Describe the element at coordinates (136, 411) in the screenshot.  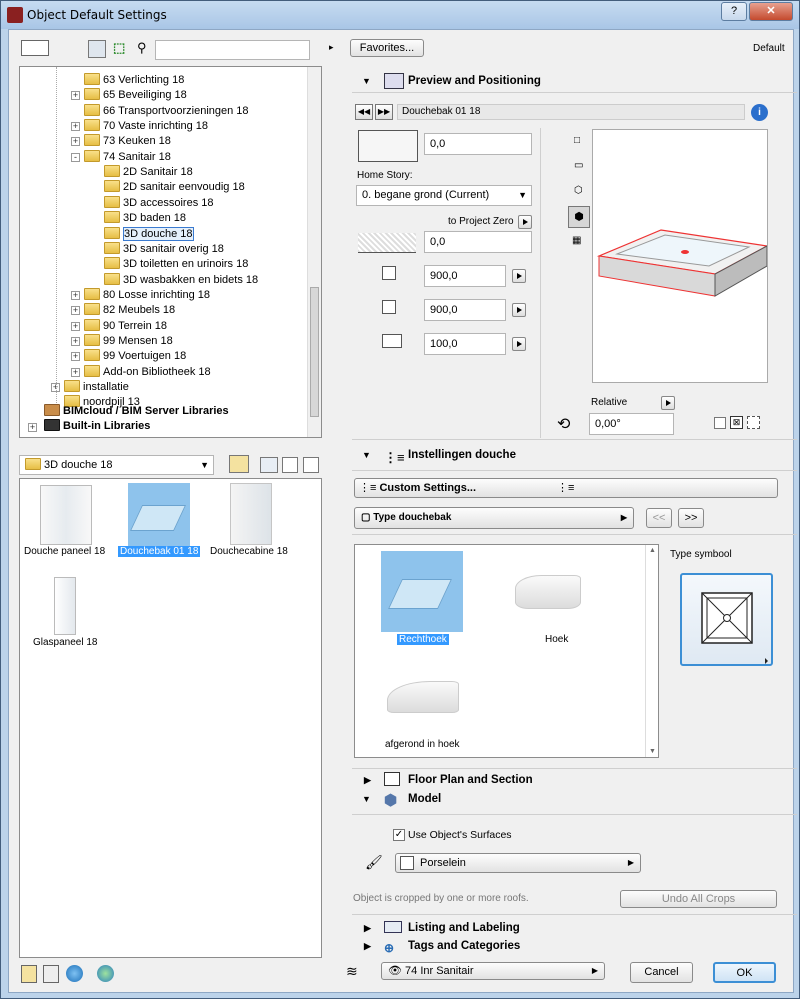
I see `bimcloud-row: BIMcloud / BIM Server Libraries` at that location.